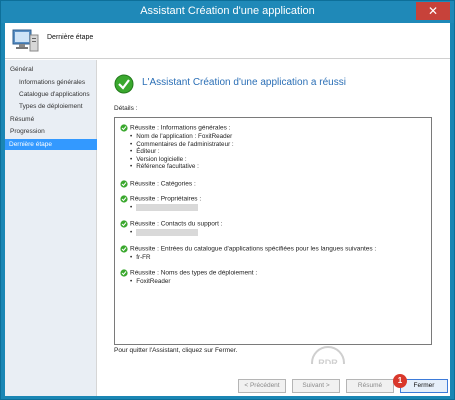 Image resolution: width=455 pixels, height=400 pixels. I want to click on section-title: Réussite : Informations générales :, so click(180, 128).